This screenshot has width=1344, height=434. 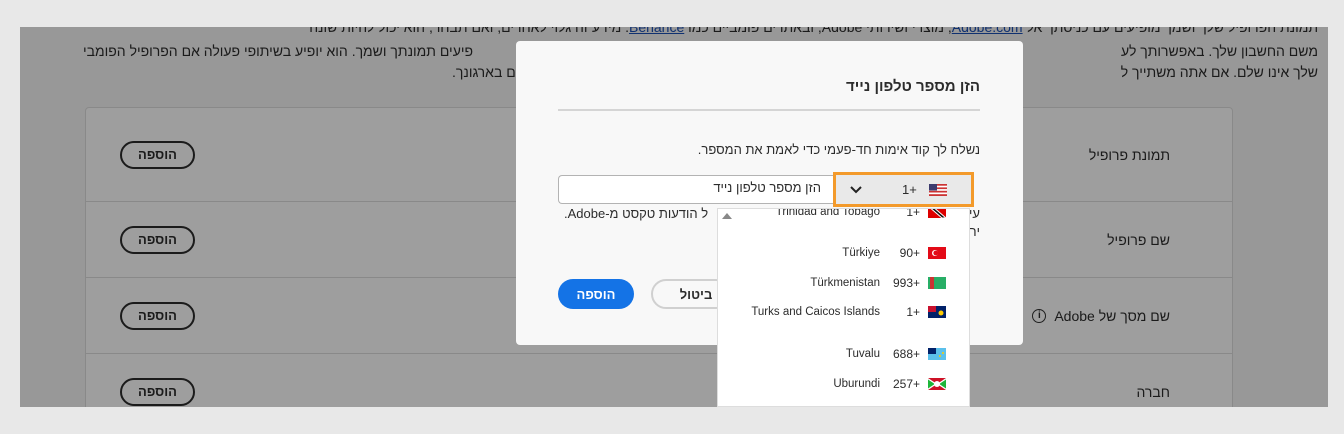 What do you see at coordinates (937, 213) in the screenshot?
I see `trinidad-flag-icon` at bounding box center [937, 213].